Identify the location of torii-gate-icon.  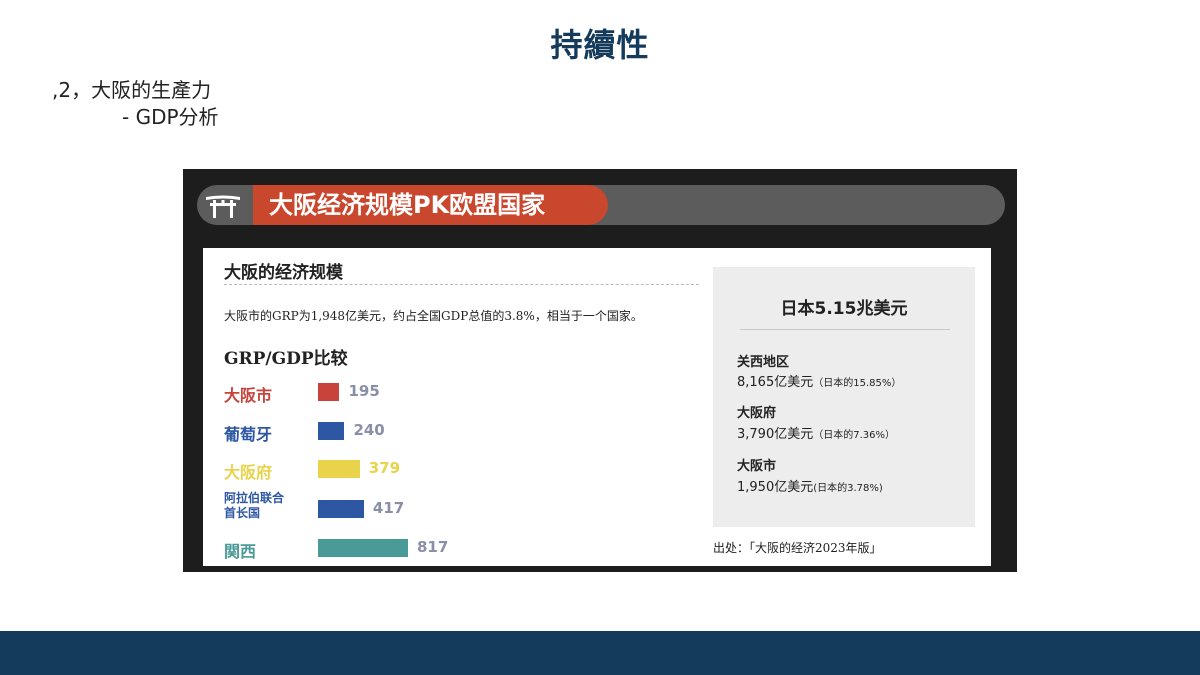
(223, 206).